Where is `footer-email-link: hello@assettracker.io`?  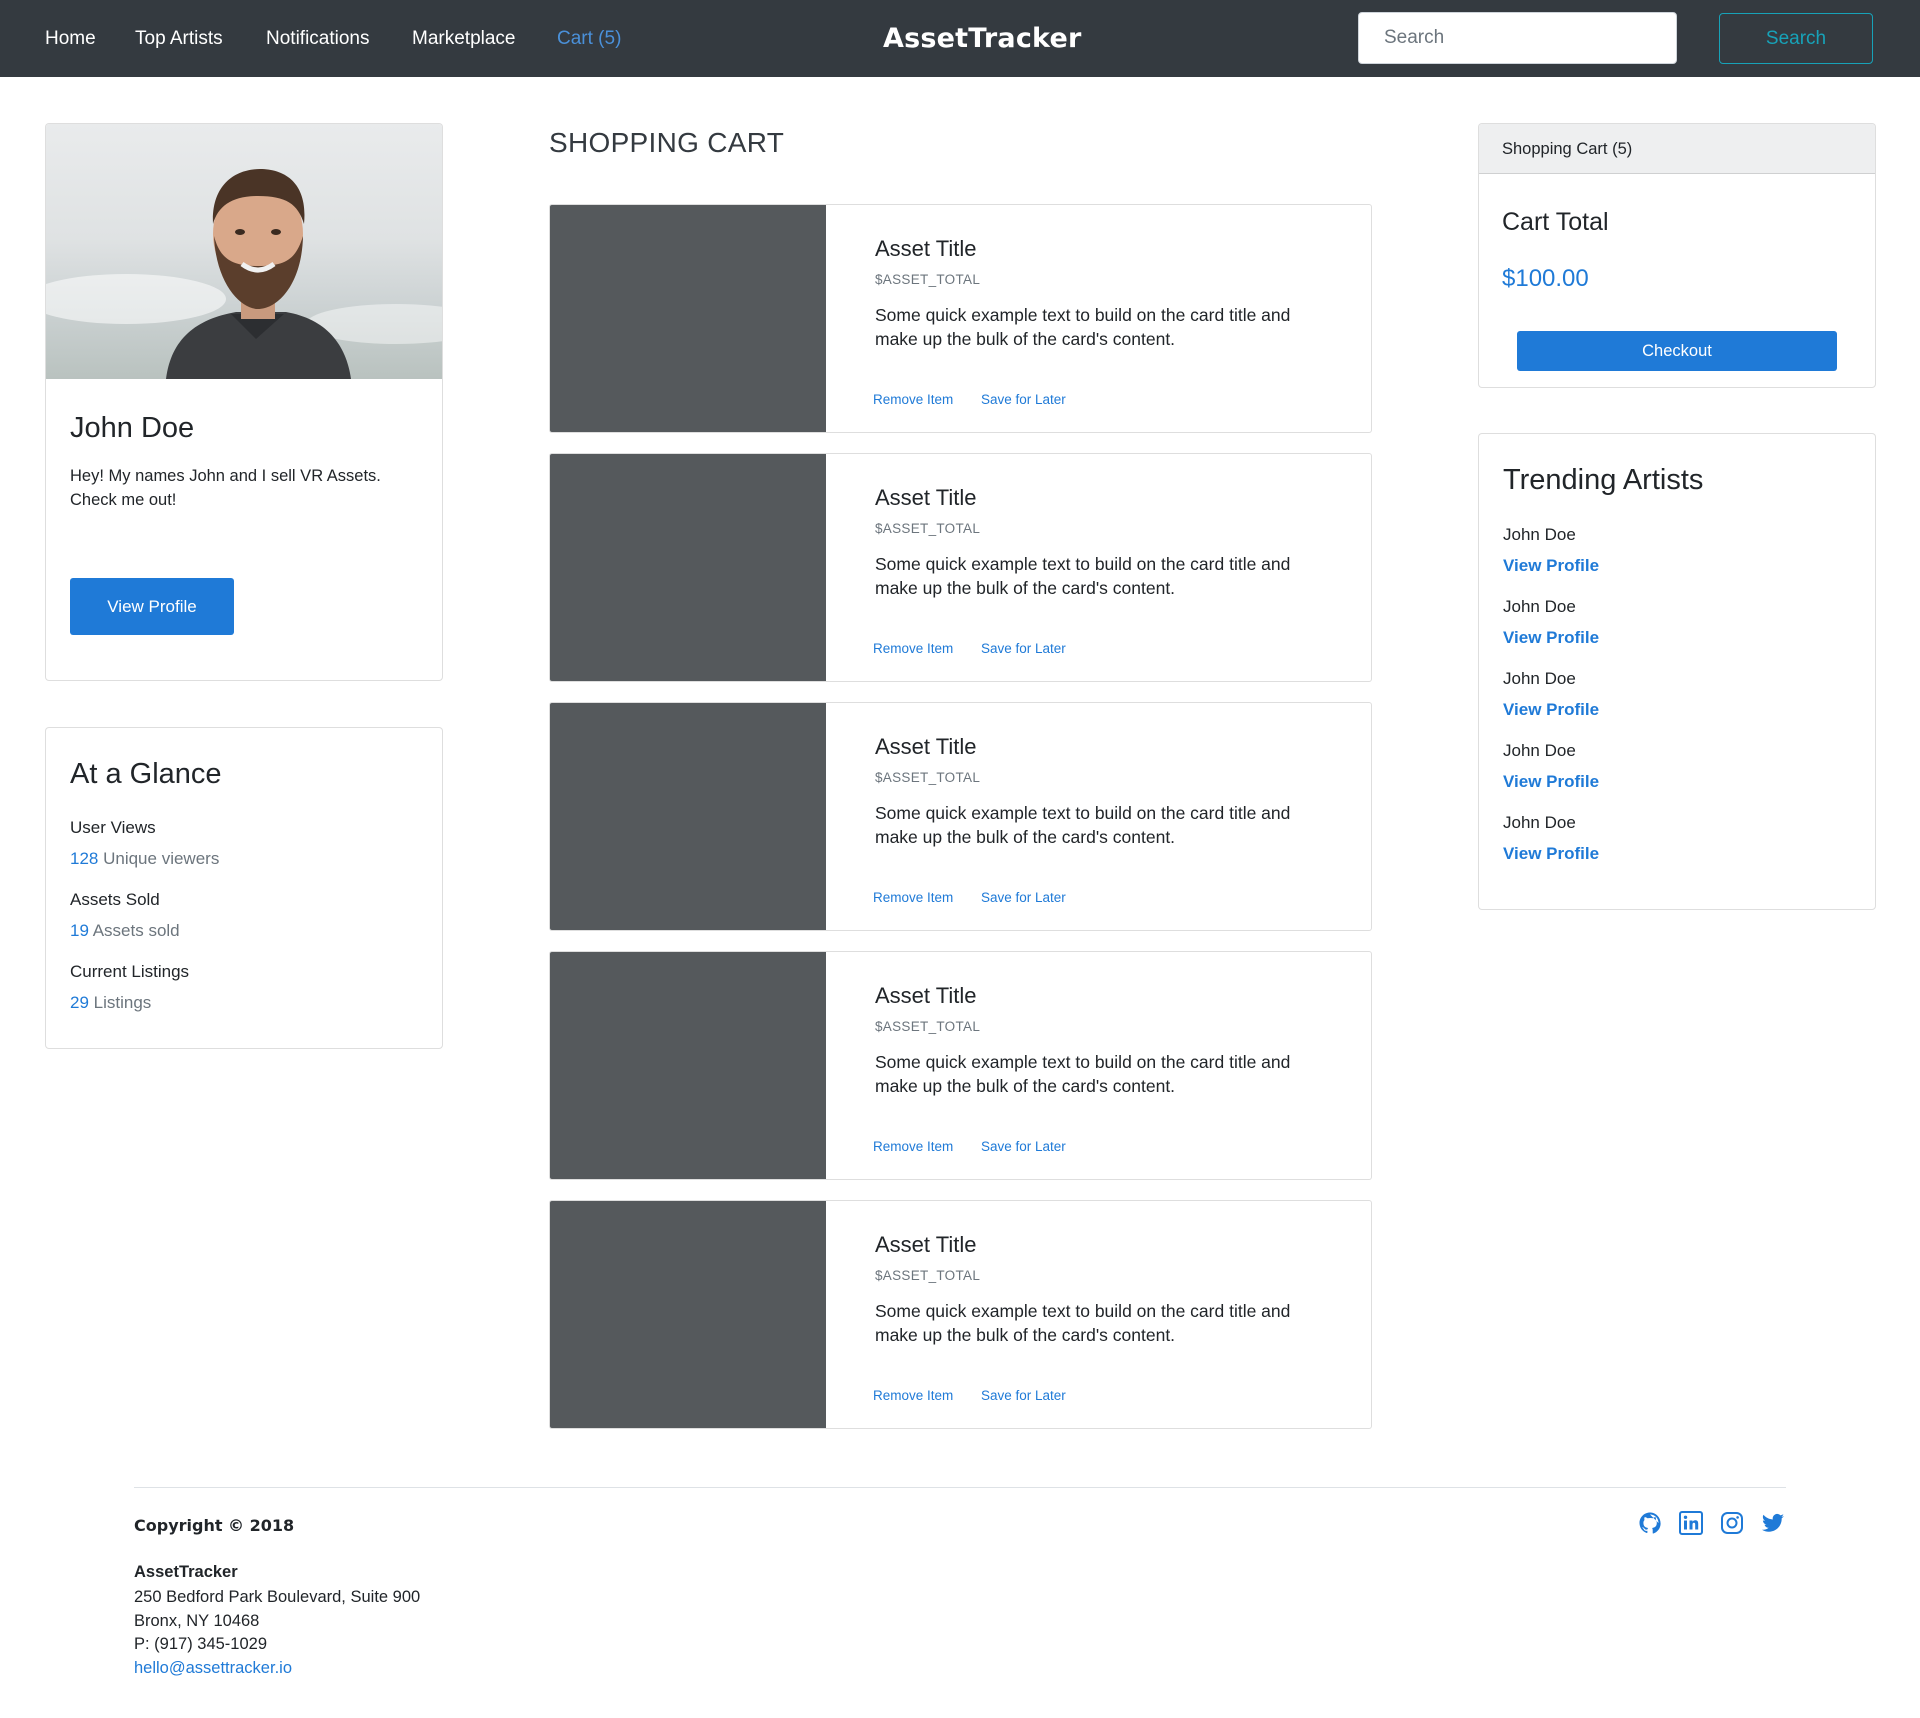
footer-email-link: hello@assettracker.io is located at coordinates (213, 1668).